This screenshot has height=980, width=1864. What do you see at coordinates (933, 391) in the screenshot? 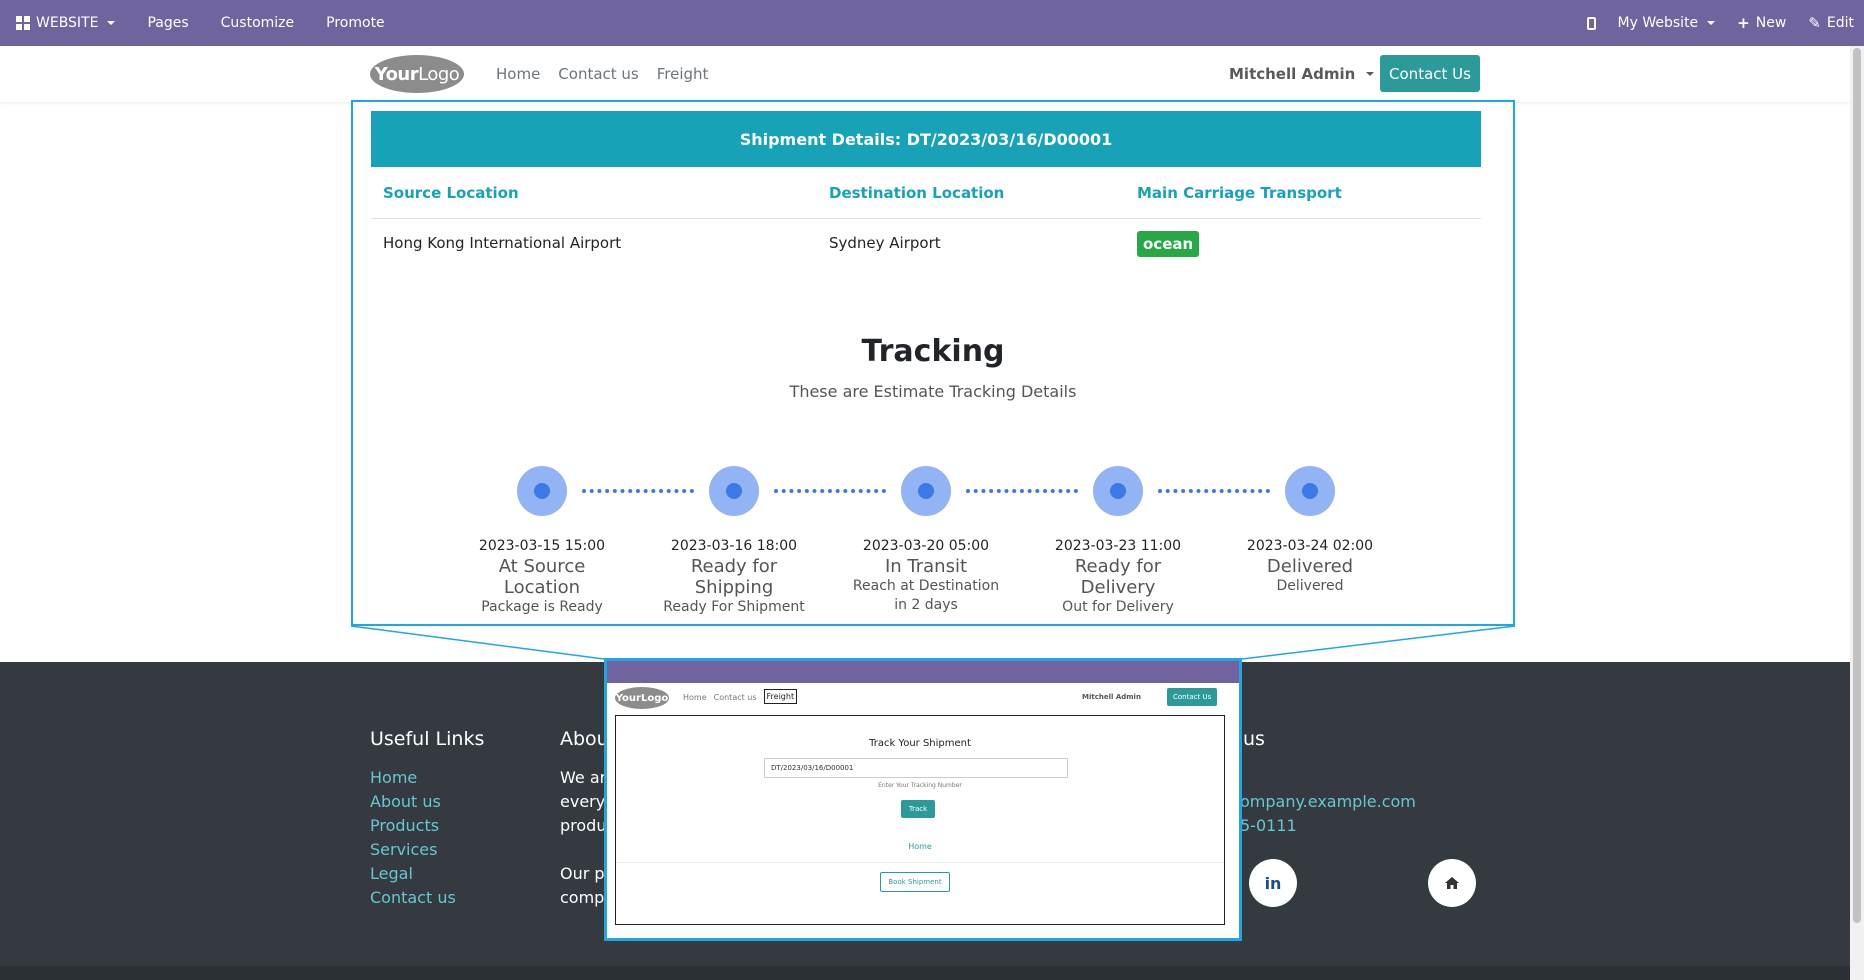
I see `tracking-subtitle: These are Estimate Tracking Details` at bounding box center [933, 391].